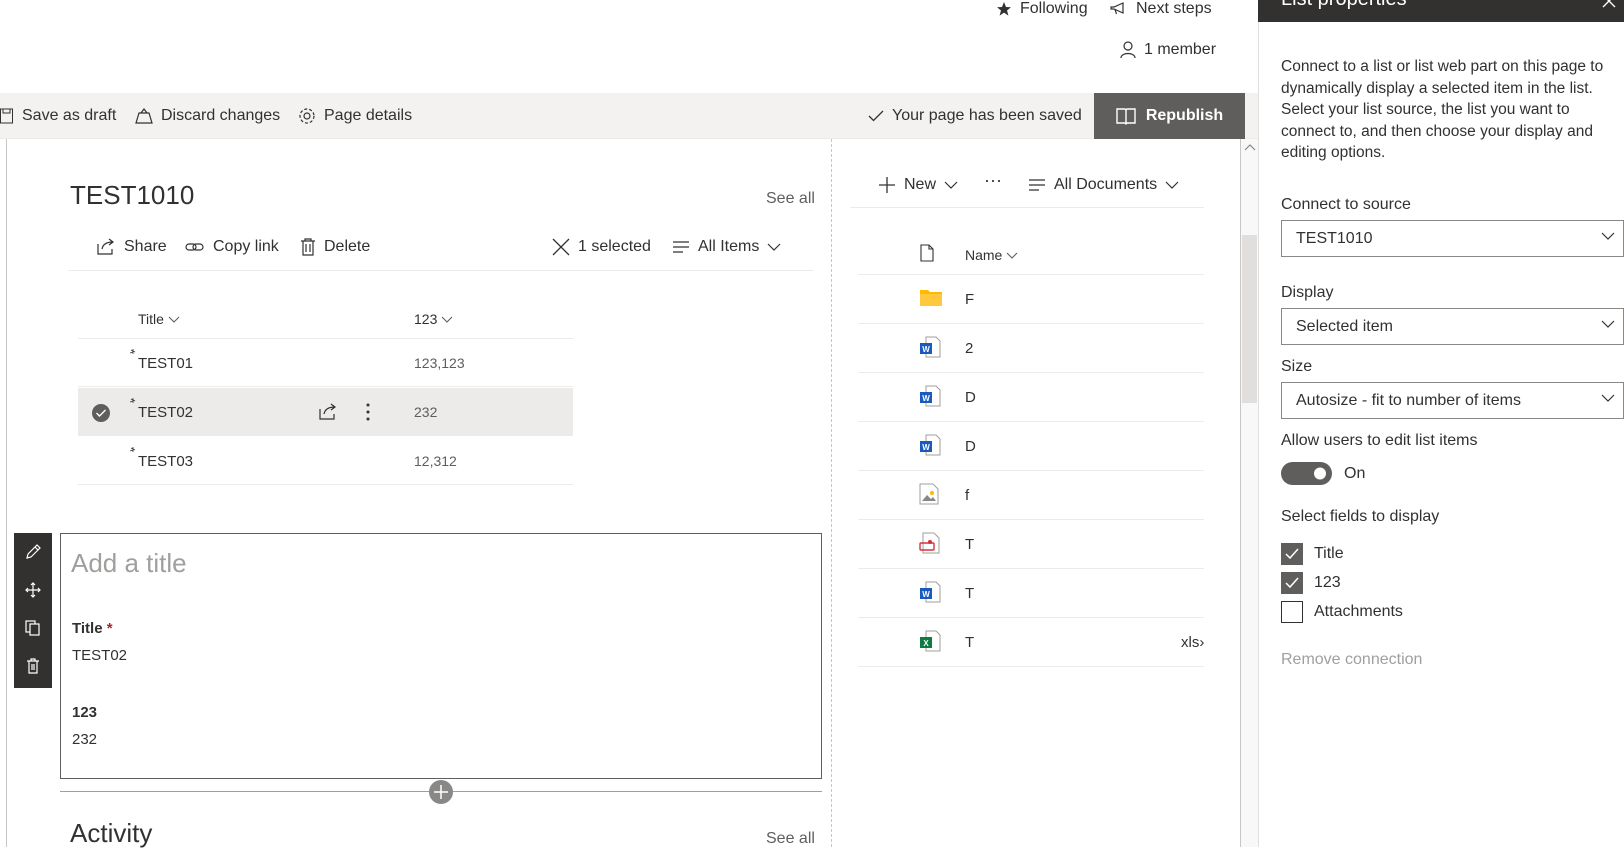  Describe the element at coordinates (1250, 147) in the screenshot. I see `scroll-up-icon` at that location.